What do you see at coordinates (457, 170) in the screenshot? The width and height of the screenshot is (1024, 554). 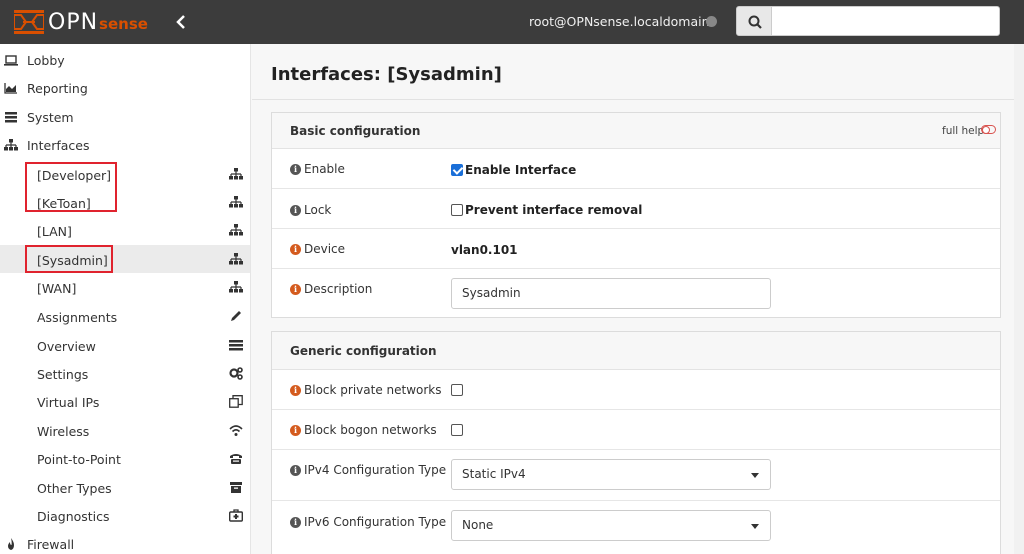 I see `enable-checkbox` at bounding box center [457, 170].